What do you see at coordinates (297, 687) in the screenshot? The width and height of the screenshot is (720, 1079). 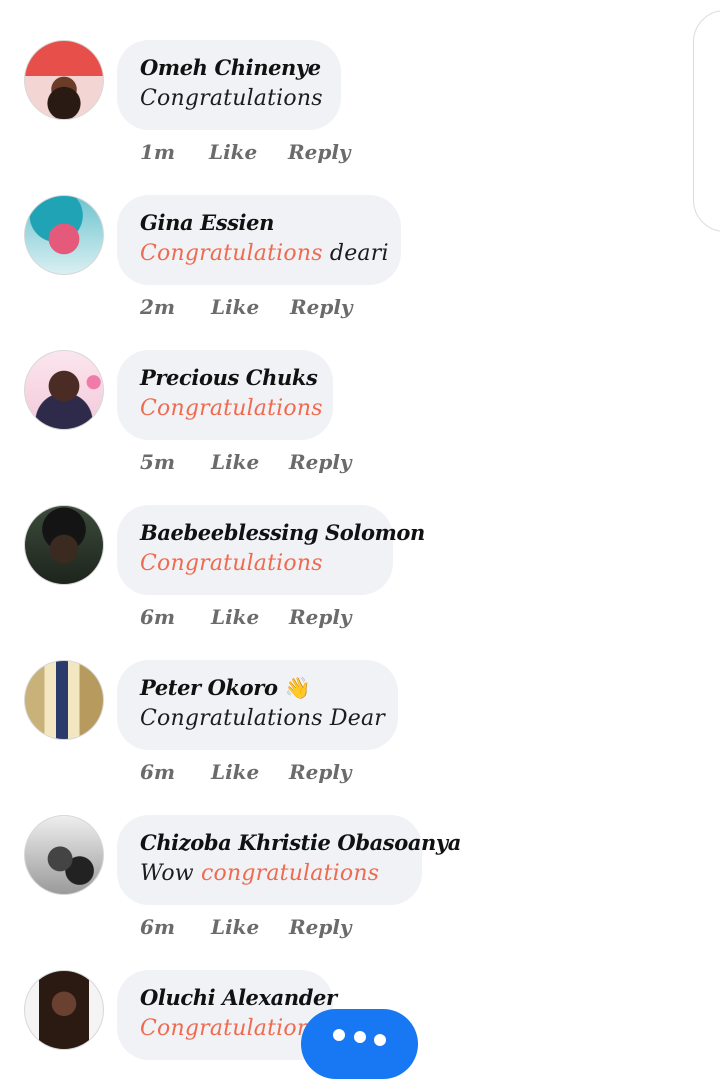 I see `waving-hand-icon: 👋` at bounding box center [297, 687].